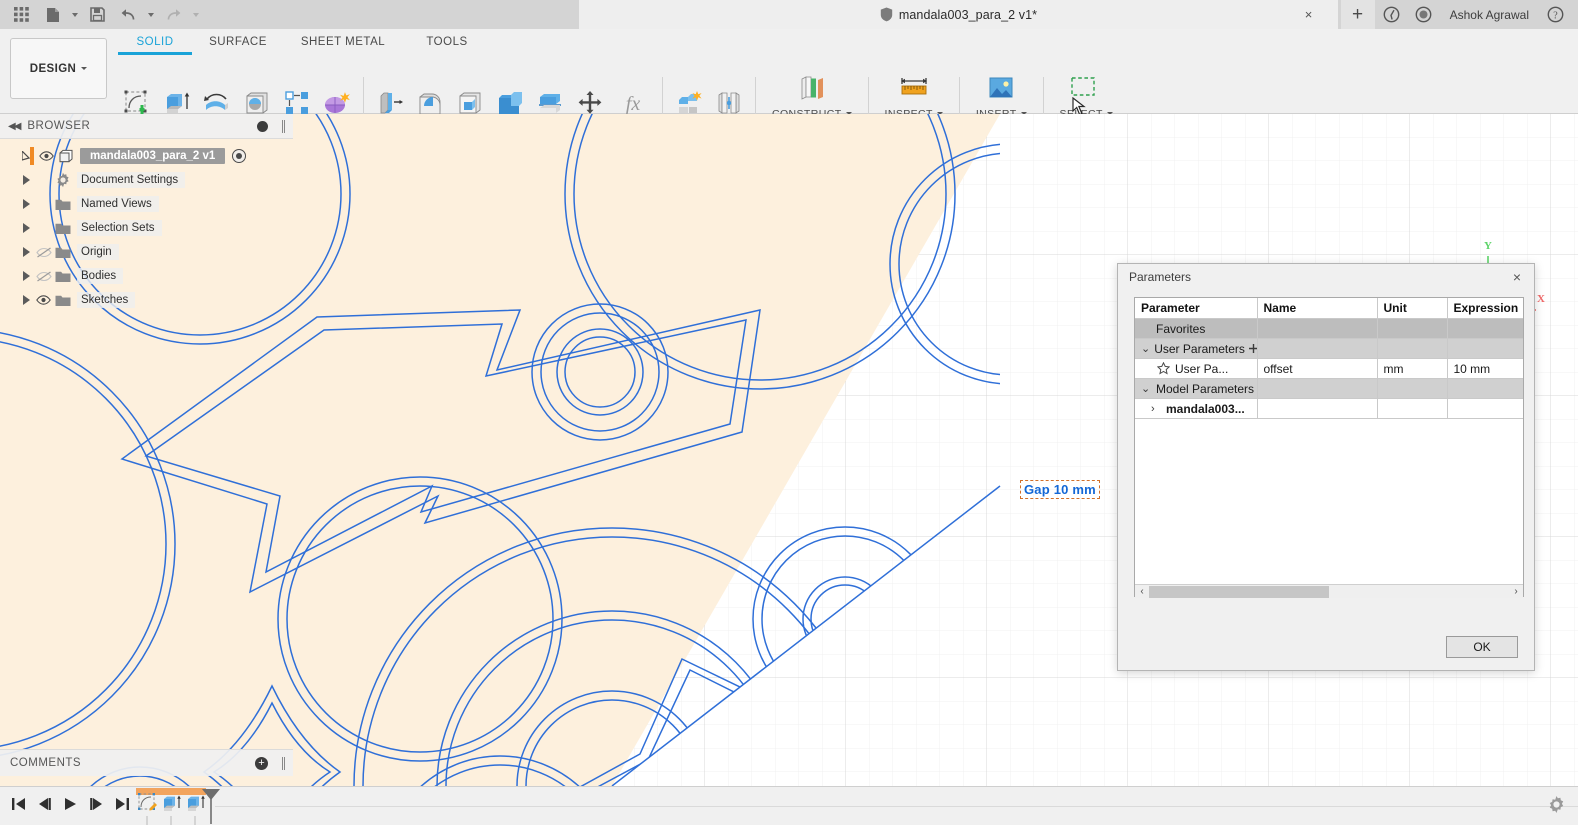 This screenshot has height=825, width=1578. Describe the element at coordinates (238, 43) in the screenshot. I see `tab-surface: SURFACE` at that location.